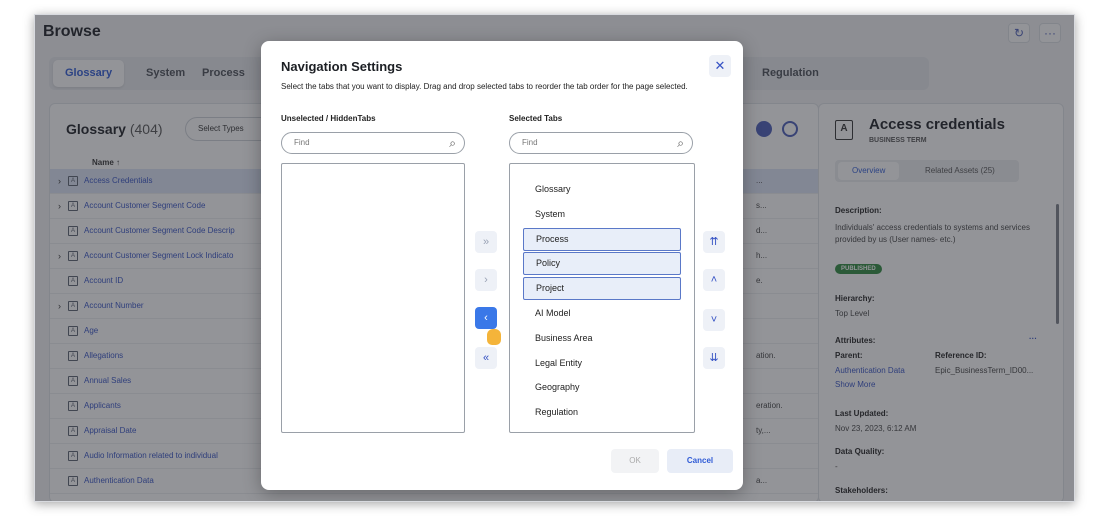 The image size is (1104, 518). I want to click on close-icon: ✕, so click(720, 66).